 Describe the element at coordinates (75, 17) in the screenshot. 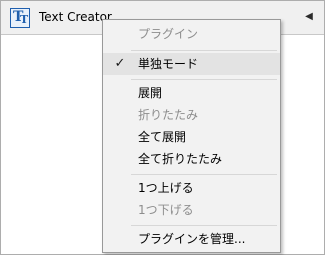

I see `panel-title: Text Creator` at that location.